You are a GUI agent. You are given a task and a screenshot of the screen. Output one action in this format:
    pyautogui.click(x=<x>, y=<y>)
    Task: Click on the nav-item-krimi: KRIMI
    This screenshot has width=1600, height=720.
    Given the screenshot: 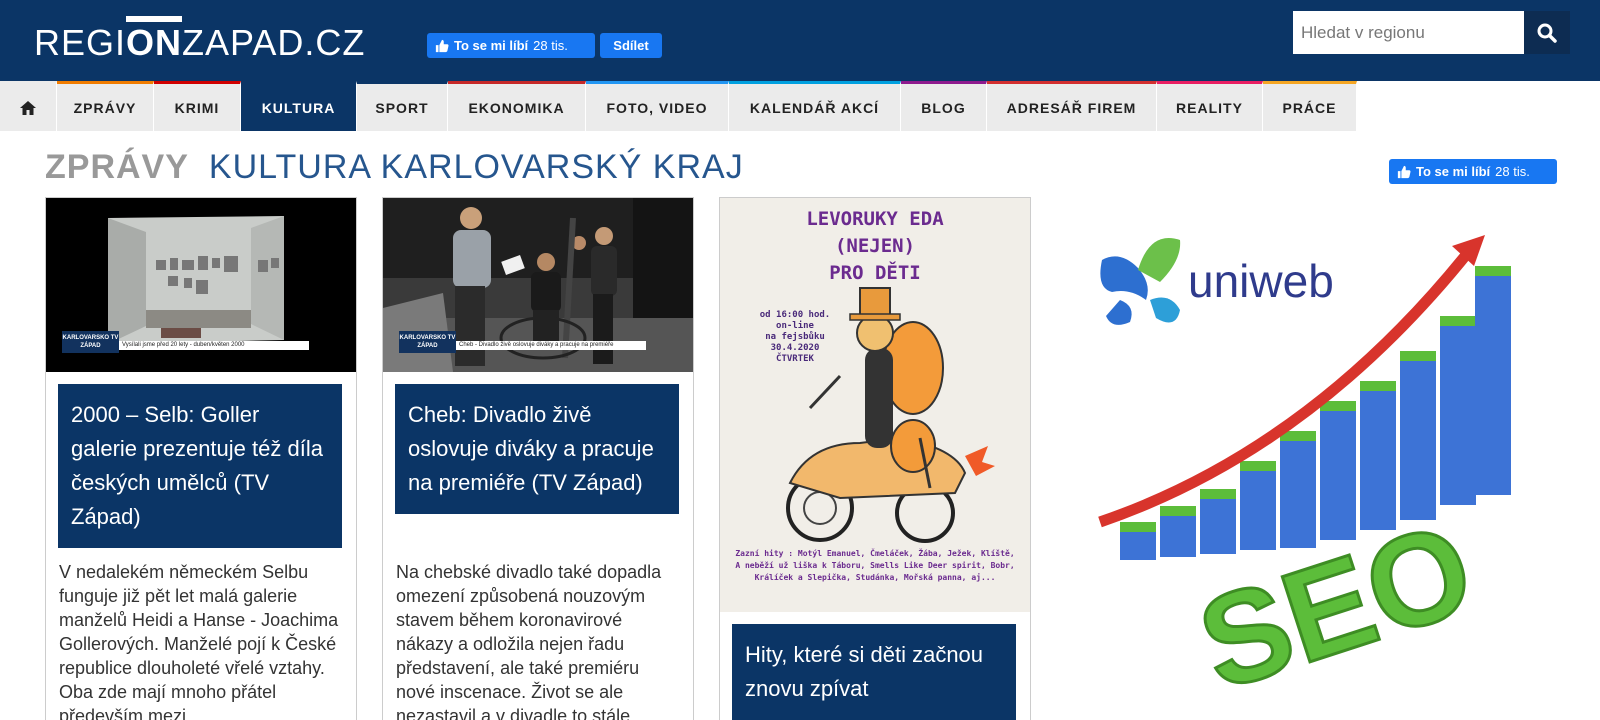 What is the action you would take?
    pyautogui.click(x=197, y=106)
    